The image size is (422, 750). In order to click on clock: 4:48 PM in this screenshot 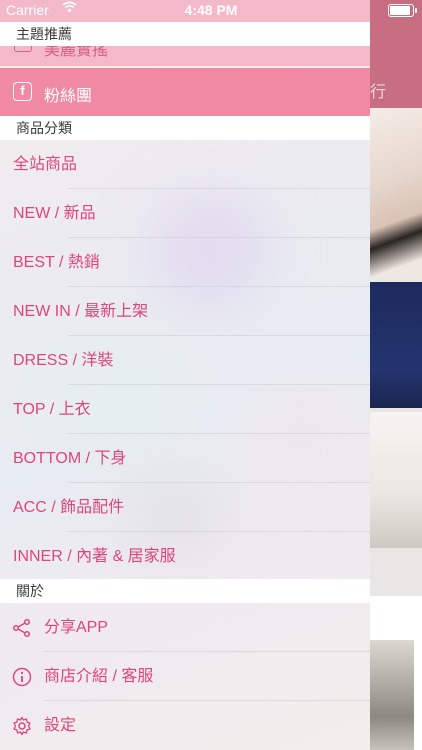, I will do `click(211, 10)`.